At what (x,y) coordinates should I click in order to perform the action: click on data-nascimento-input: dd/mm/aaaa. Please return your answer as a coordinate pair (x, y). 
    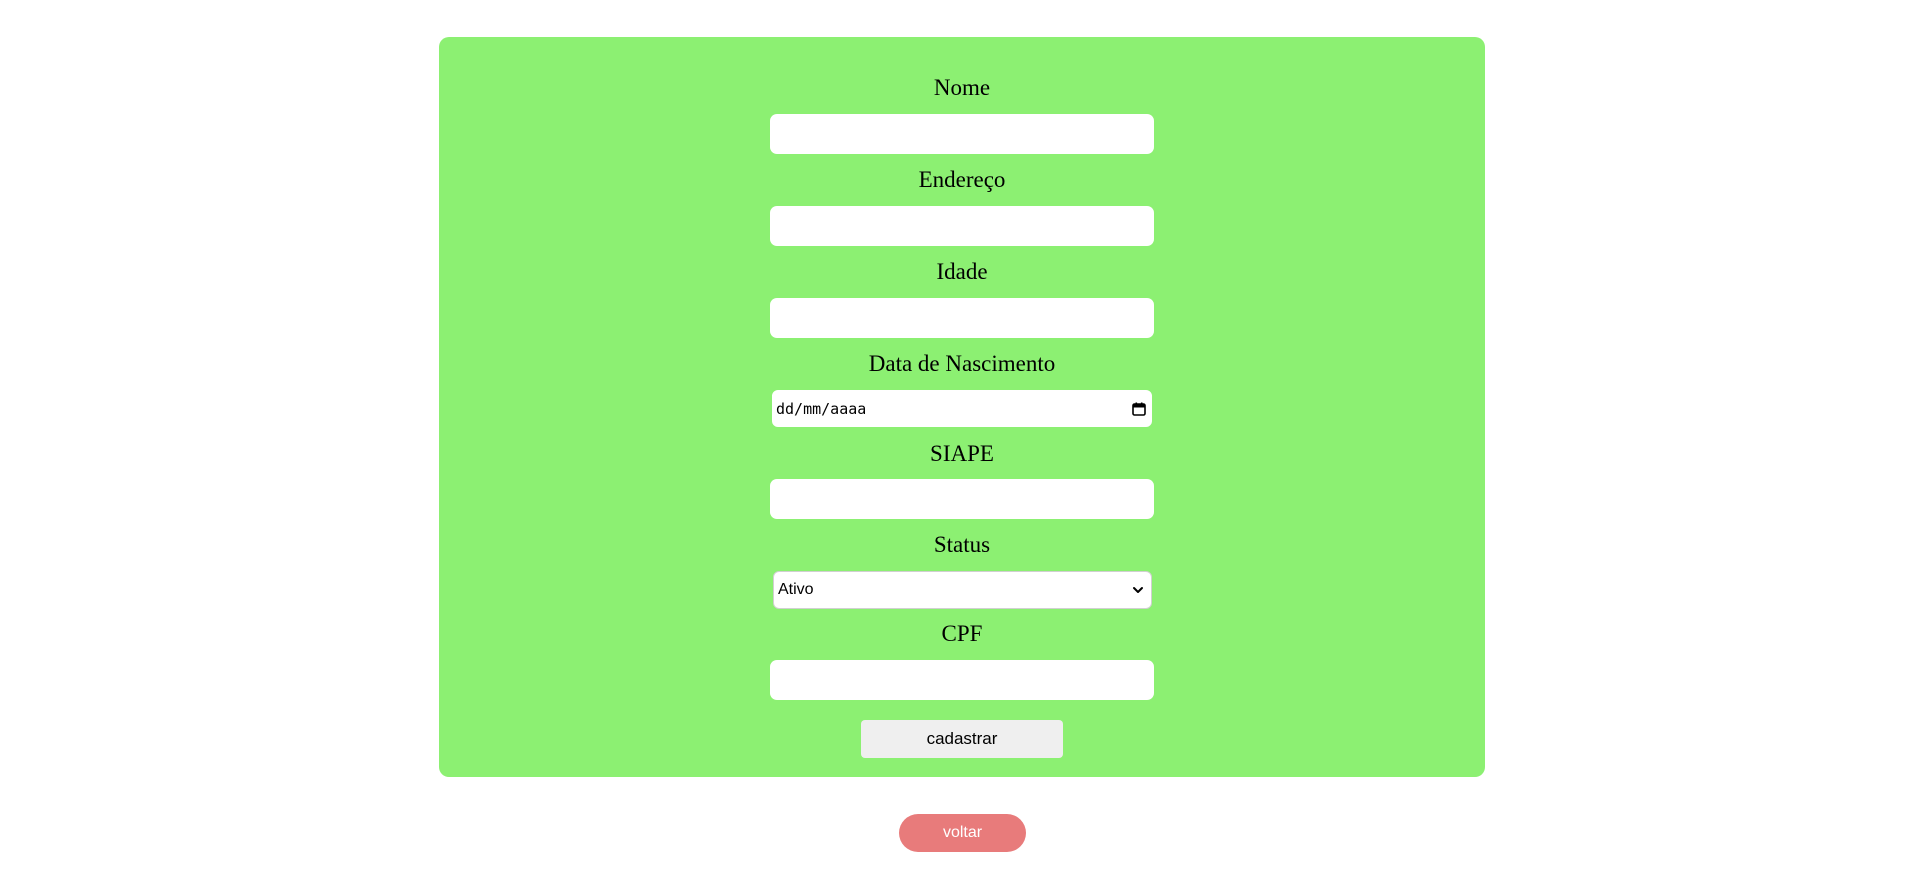
    Looking at the image, I should click on (962, 408).